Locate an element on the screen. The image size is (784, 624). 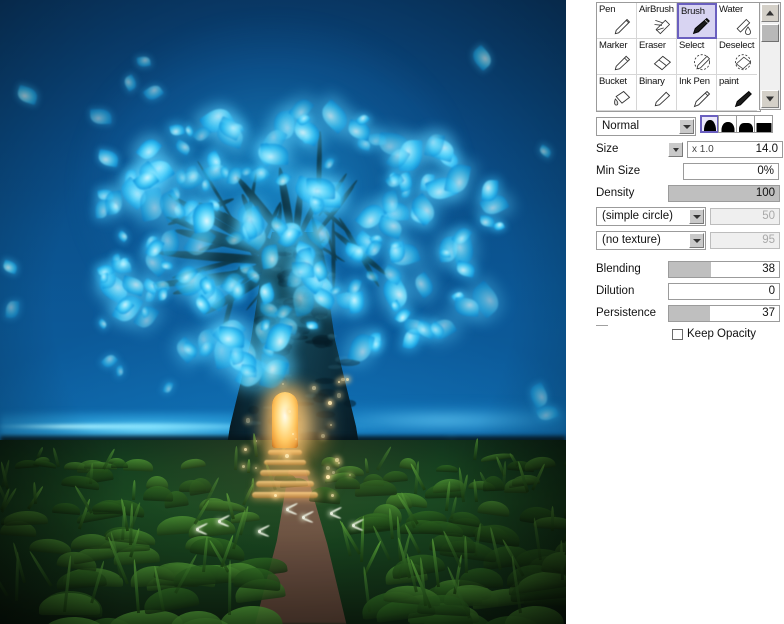
keep-opacity-row: Keep Opacity is located at coordinates (728, 334).